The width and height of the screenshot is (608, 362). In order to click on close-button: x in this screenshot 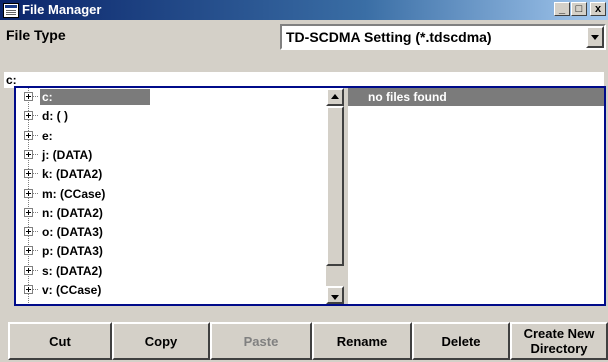, I will do `click(598, 9)`.